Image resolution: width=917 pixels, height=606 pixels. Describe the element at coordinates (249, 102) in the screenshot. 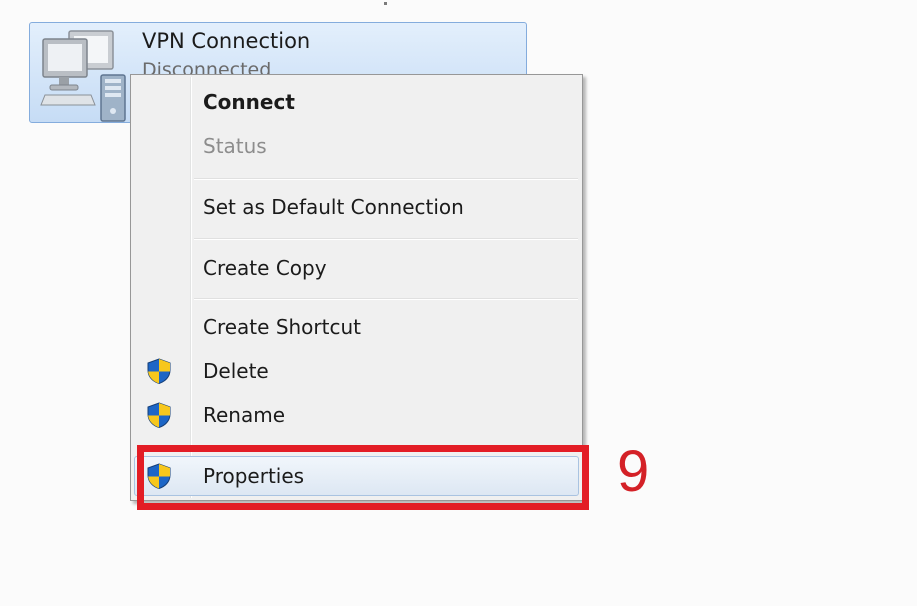

I see `menu-item-label: Connect` at that location.